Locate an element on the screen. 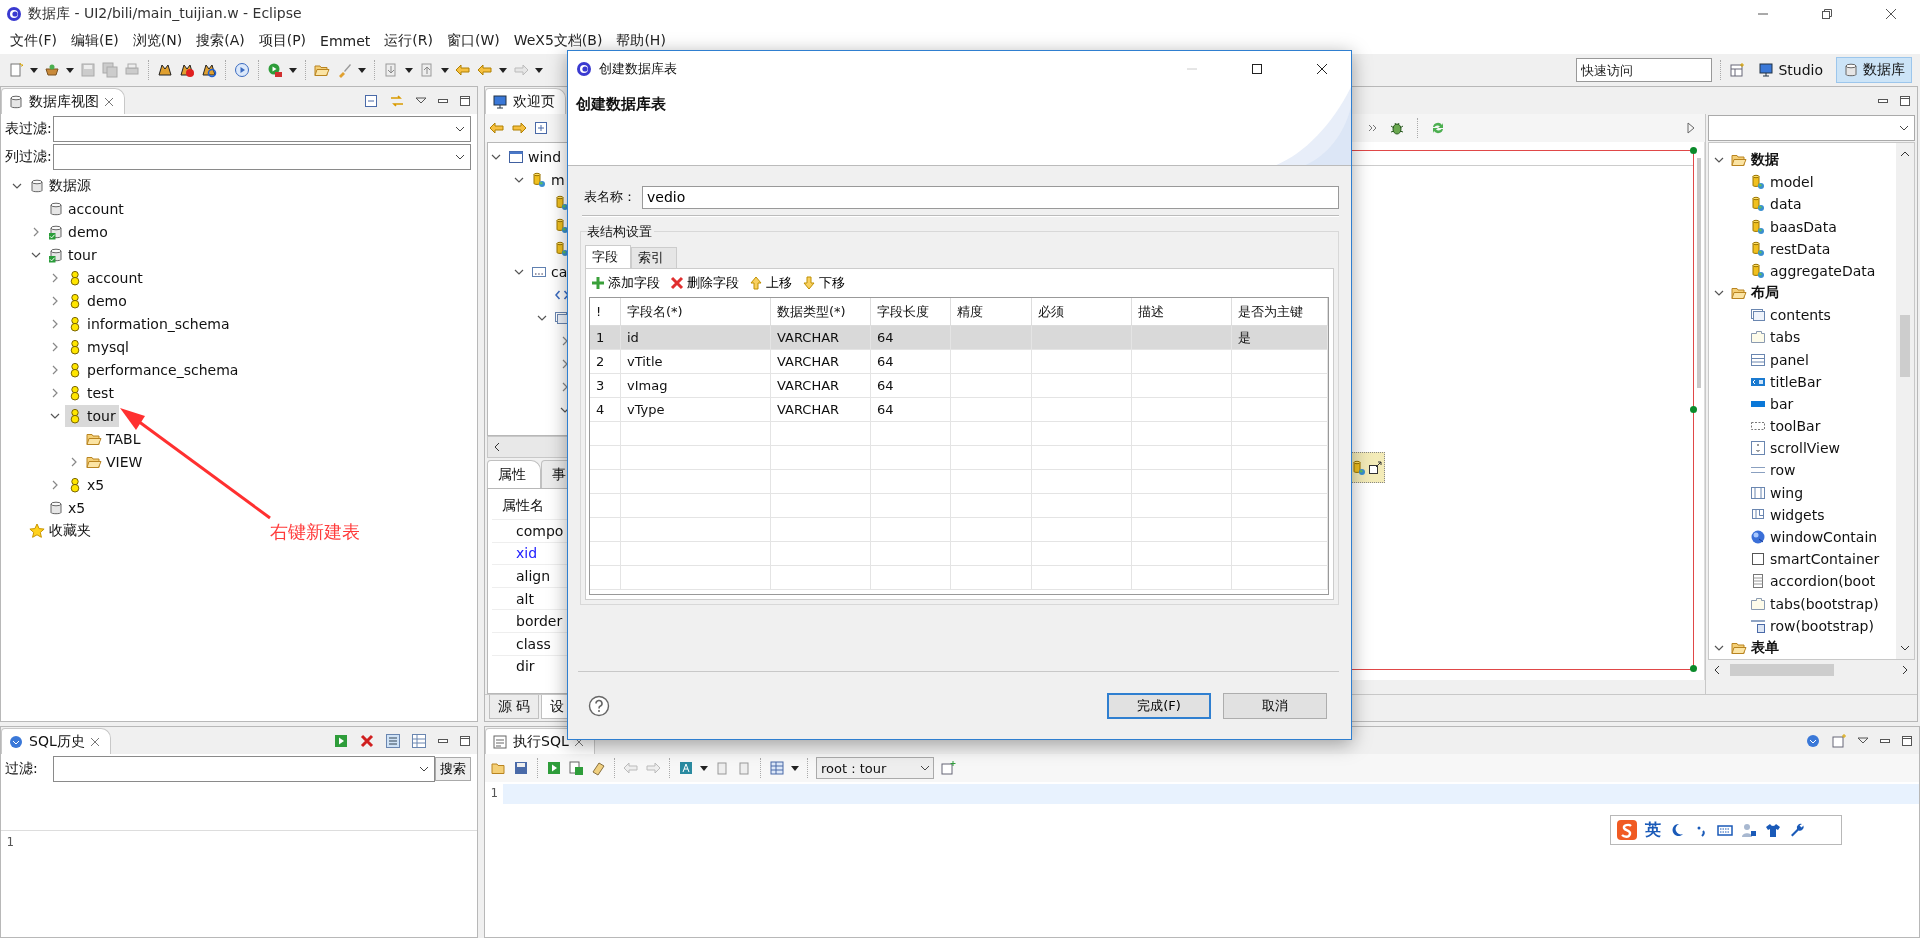 The width and height of the screenshot is (1920, 938). menu-item: 编辑(E) is located at coordinates (95, 40).